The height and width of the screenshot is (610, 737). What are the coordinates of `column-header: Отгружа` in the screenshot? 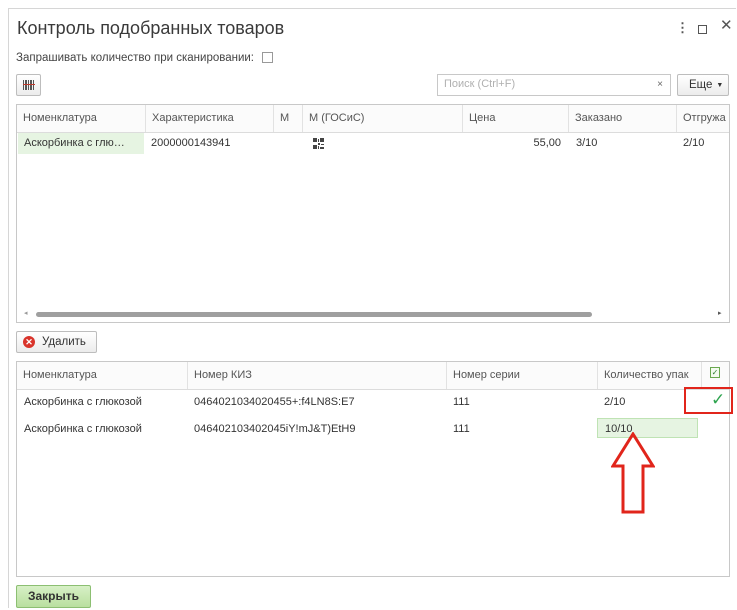 It's located at (702, 118).